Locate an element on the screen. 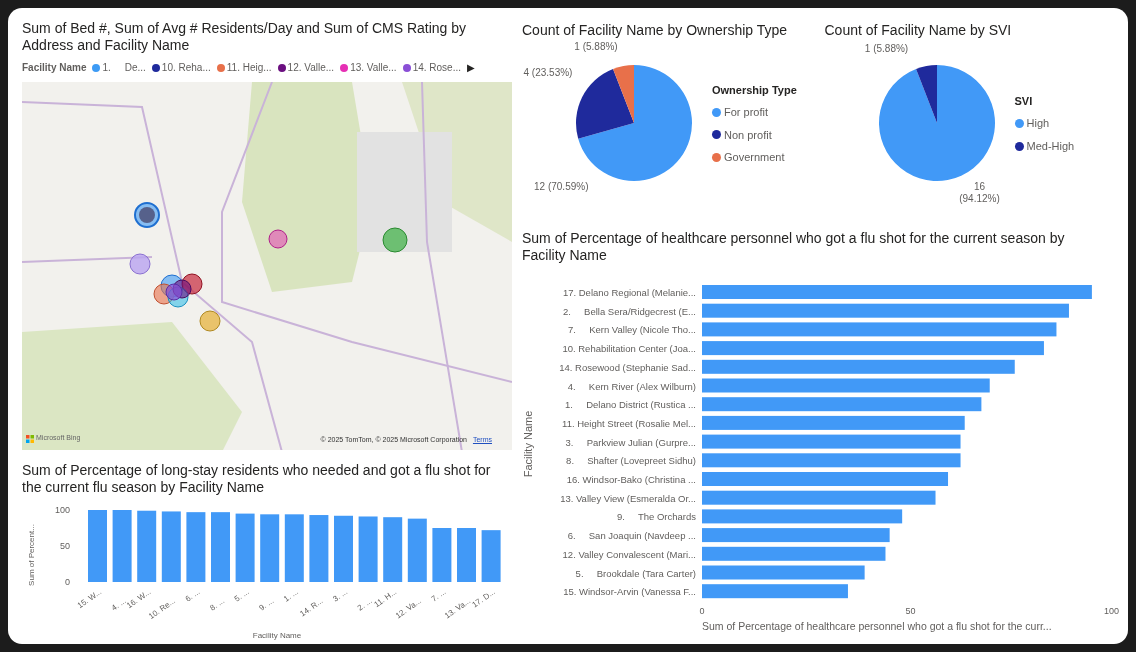  legend-title: Ownership Type is located at coordinates (754, 90).